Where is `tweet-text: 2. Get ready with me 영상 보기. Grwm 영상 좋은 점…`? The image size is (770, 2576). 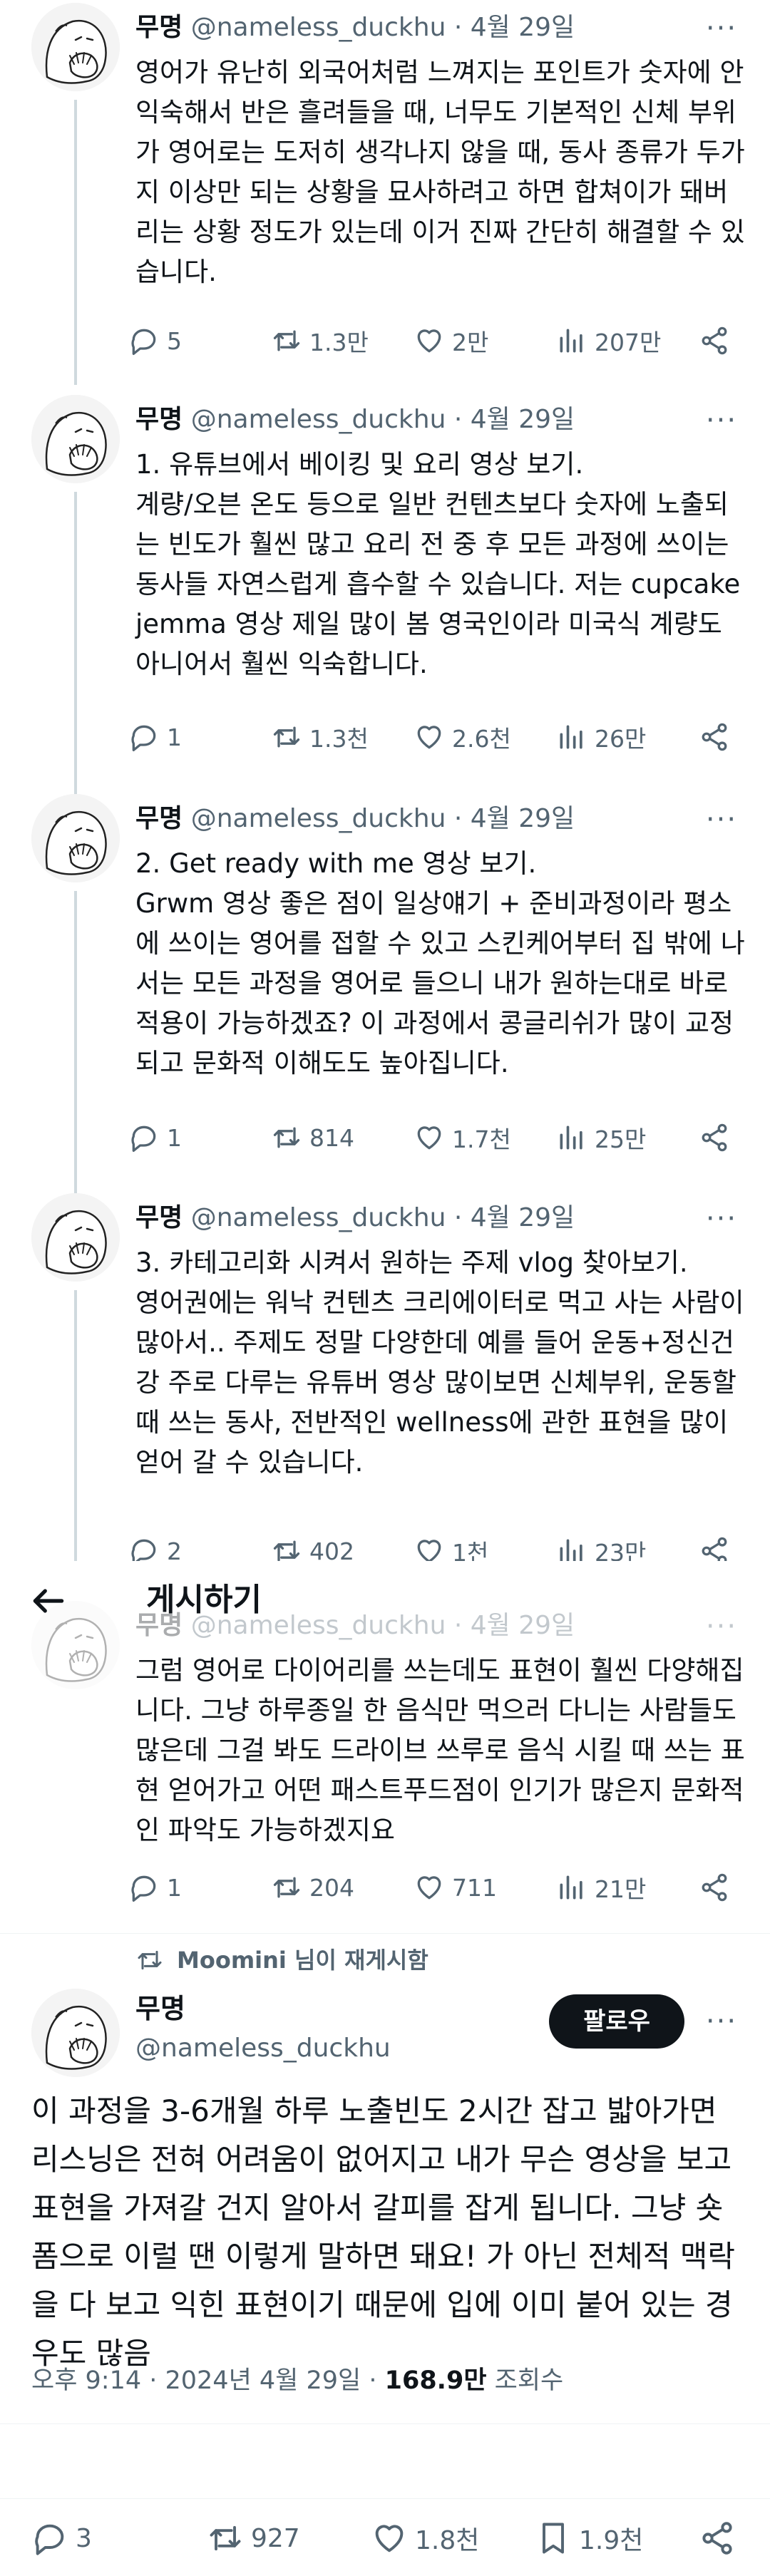 tweet-text: 2. Get ready with me 영상 보기. Grwm 영상 좋은 점… is located at coordinates (440, 963).